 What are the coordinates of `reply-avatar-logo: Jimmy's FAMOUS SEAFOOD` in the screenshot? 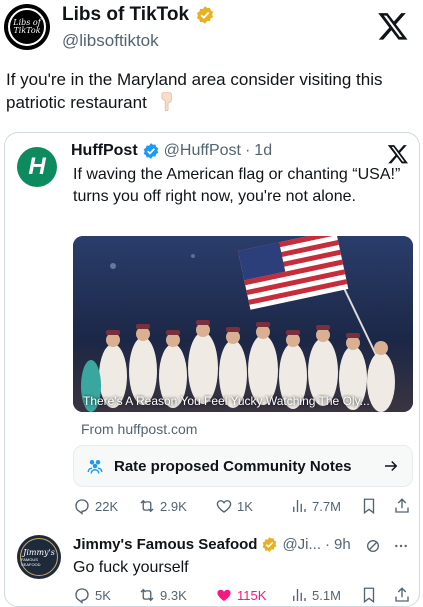 It's located at (39, 557).